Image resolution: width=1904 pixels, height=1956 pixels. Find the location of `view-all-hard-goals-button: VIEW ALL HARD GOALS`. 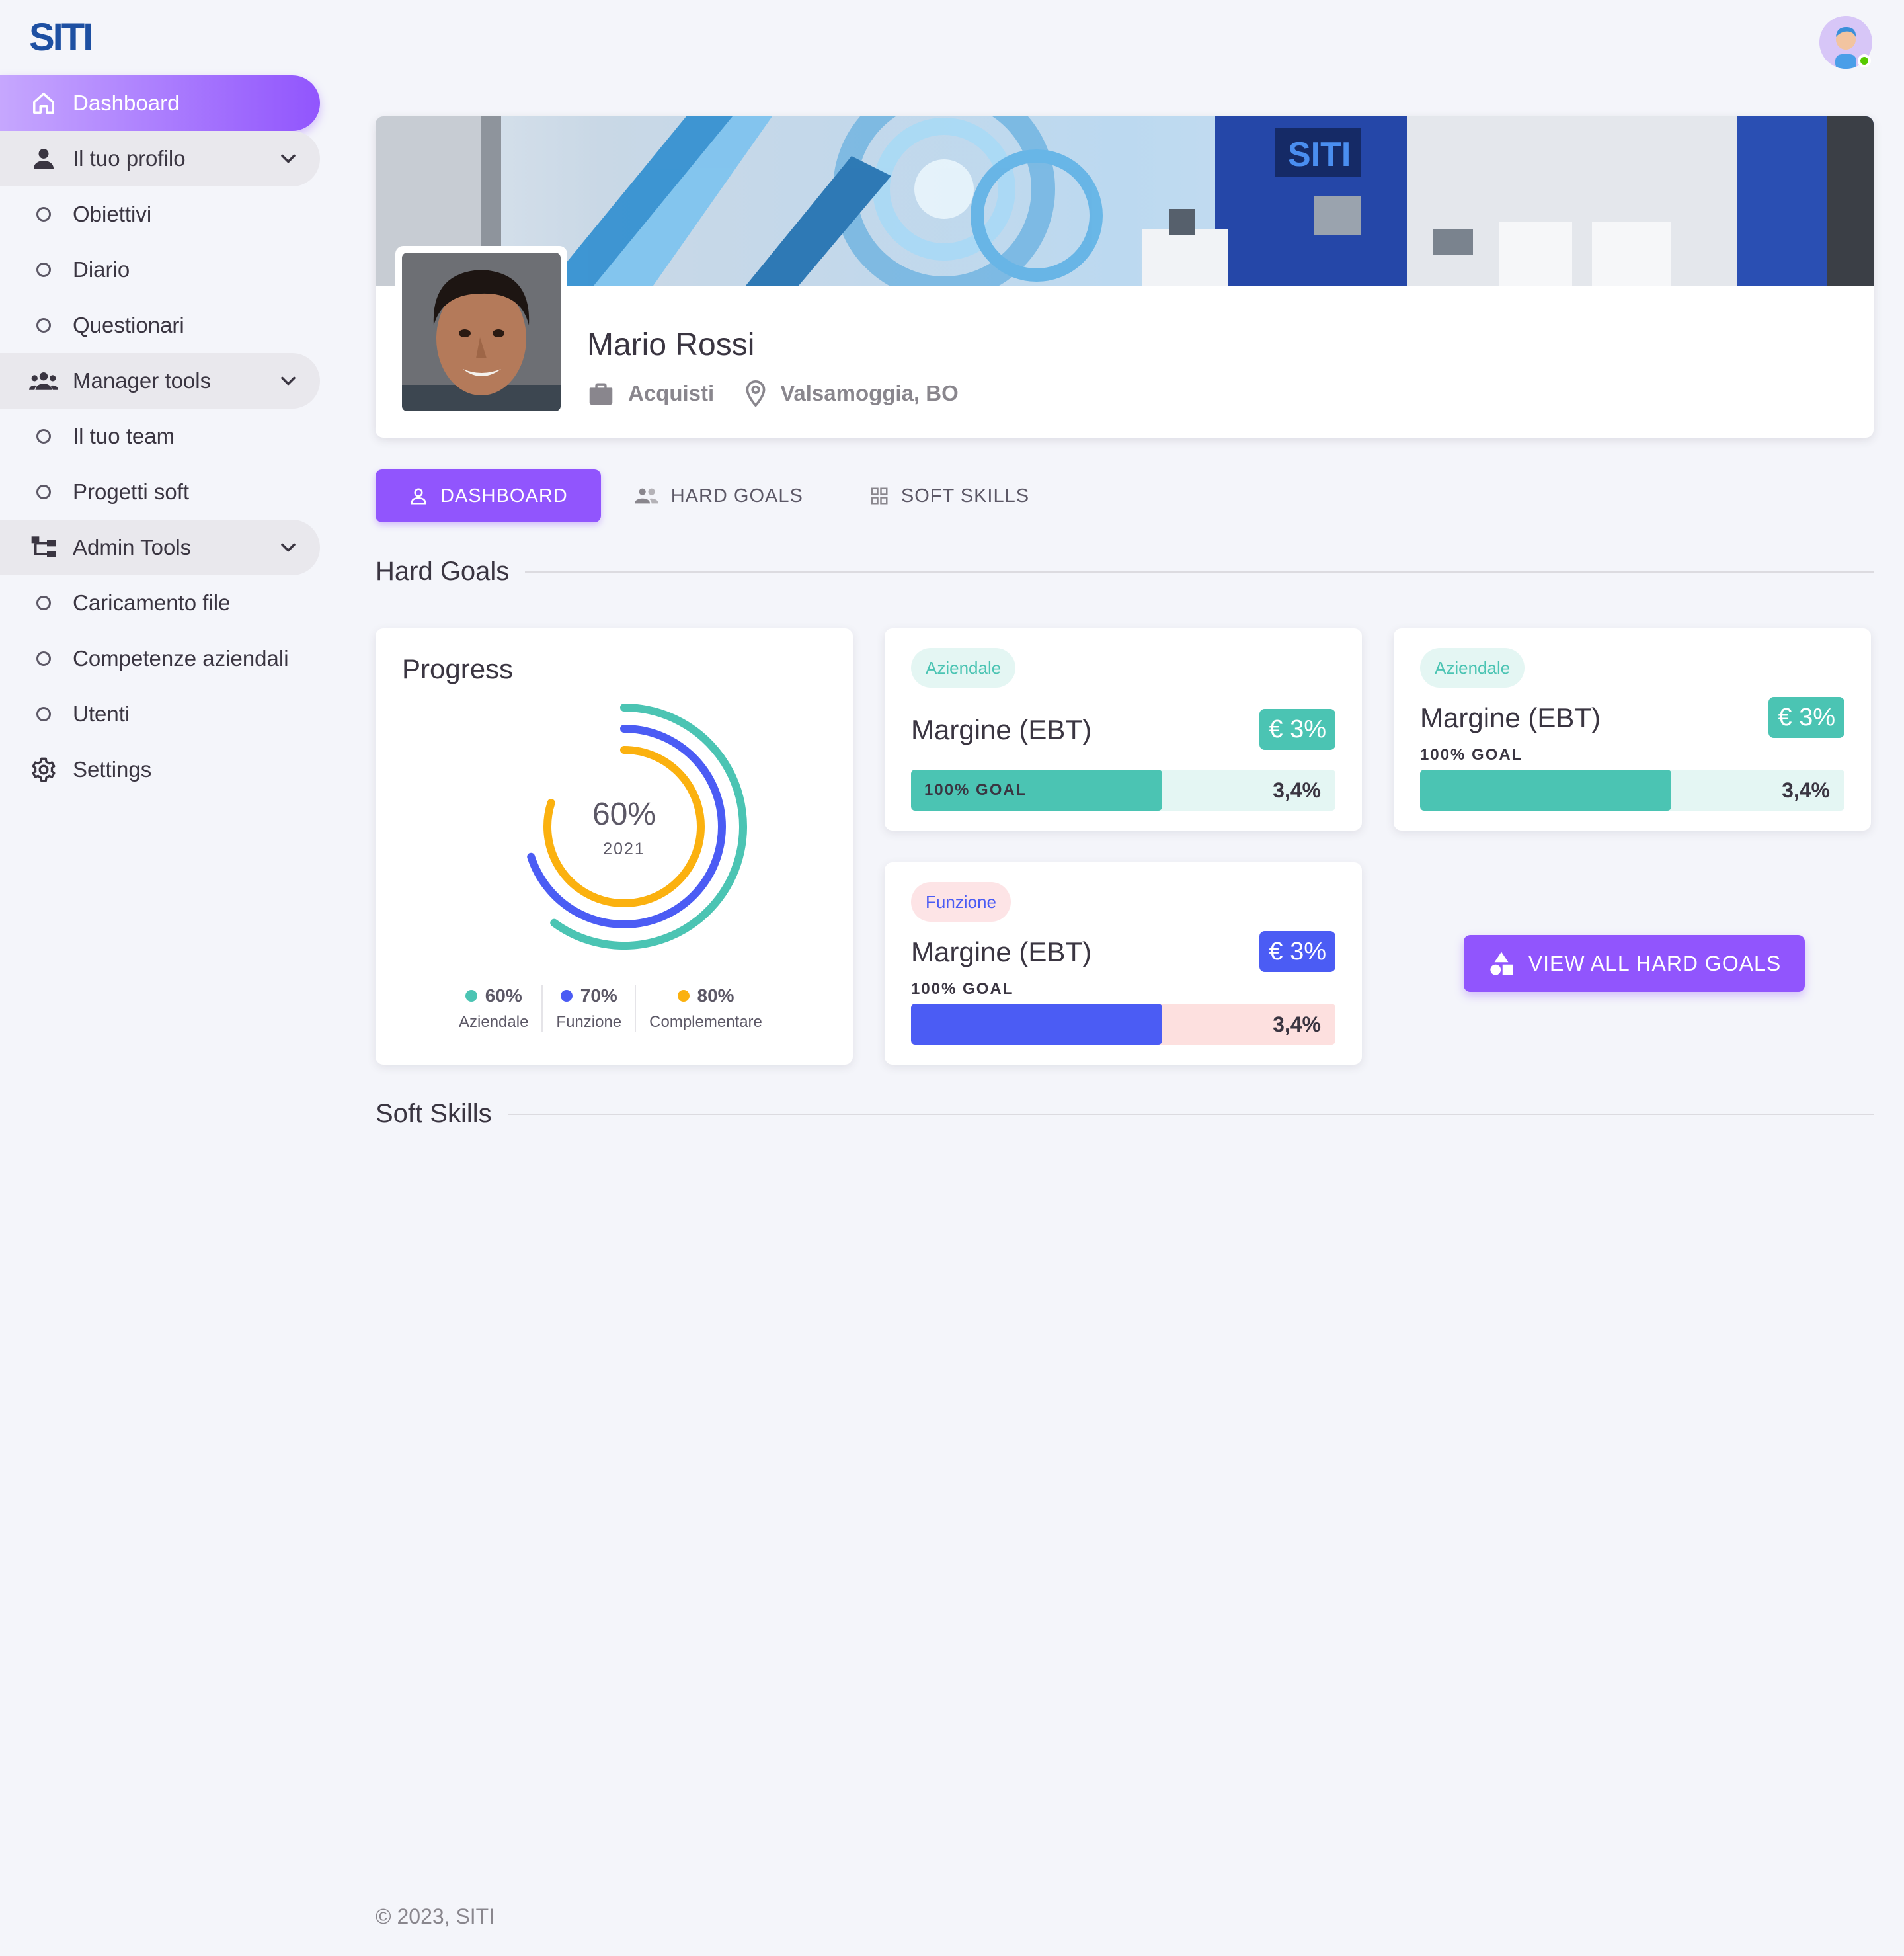

view-all-hard-goals-button: VIEW ALL HARD GOALS is located at coordinates (1634, 963).